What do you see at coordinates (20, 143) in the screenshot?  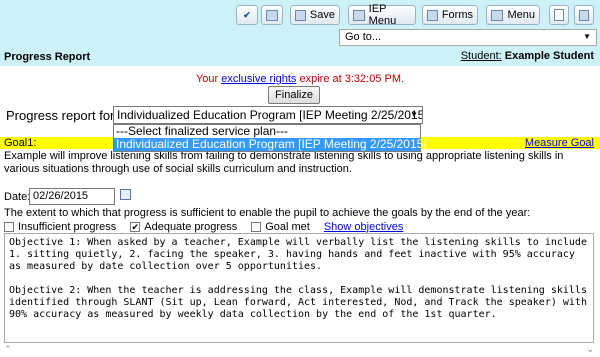 I see `goal-label: Goal1:` at bounding box center [20, 143].